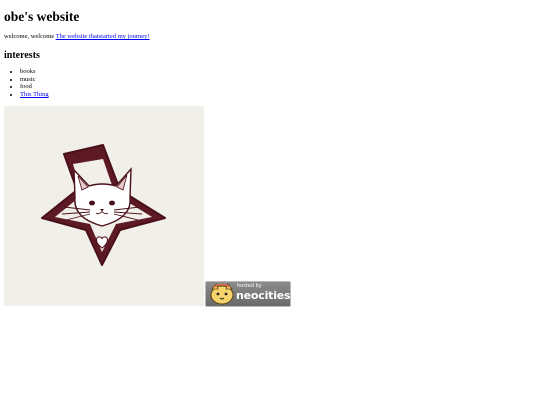  I want to click on interests-list: books music food This Thing, so click(26, 83).